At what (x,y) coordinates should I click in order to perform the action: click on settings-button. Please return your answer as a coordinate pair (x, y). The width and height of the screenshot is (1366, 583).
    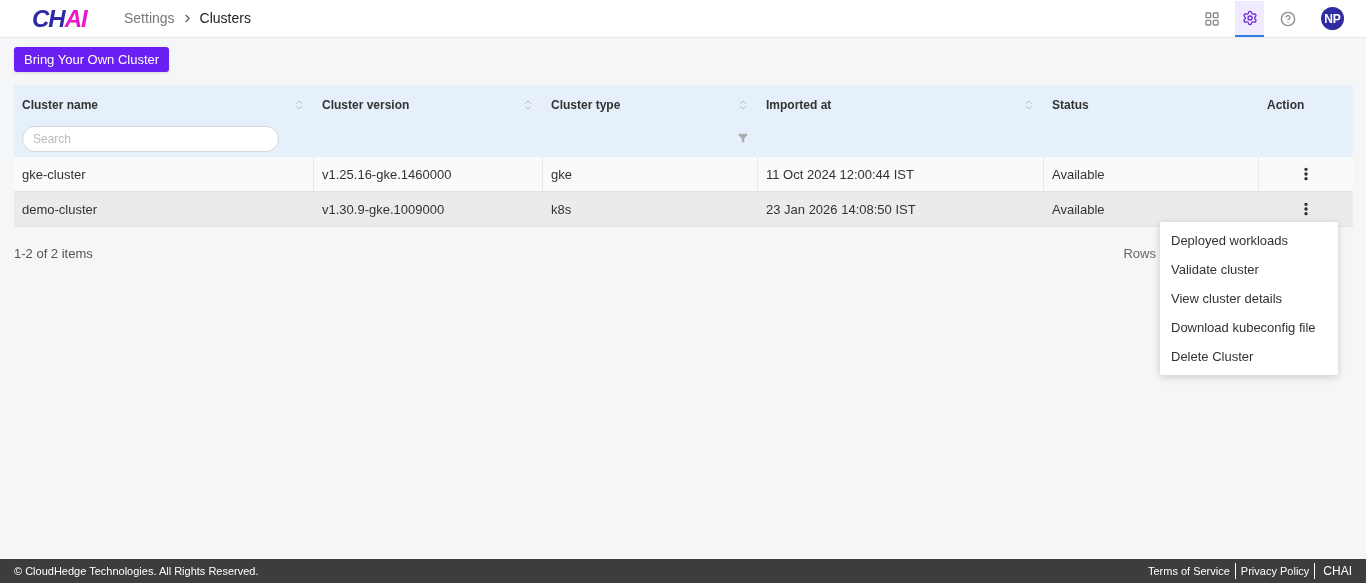
    Looking at the image, I should click on (1249, 18).